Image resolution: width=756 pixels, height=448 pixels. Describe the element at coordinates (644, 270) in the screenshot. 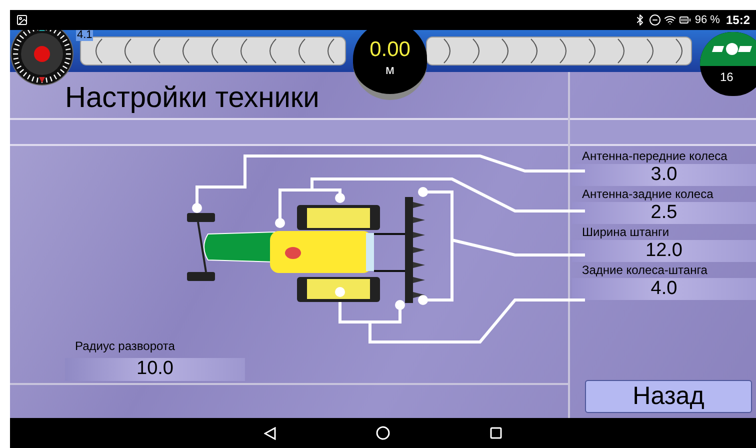

I see `field-label: Задние колеса-штанга` at that location.